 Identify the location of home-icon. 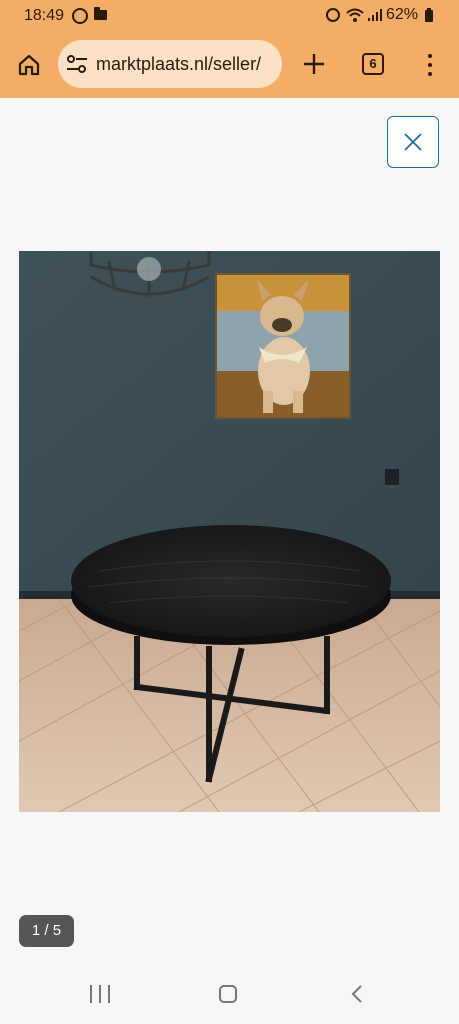
(29, 65).